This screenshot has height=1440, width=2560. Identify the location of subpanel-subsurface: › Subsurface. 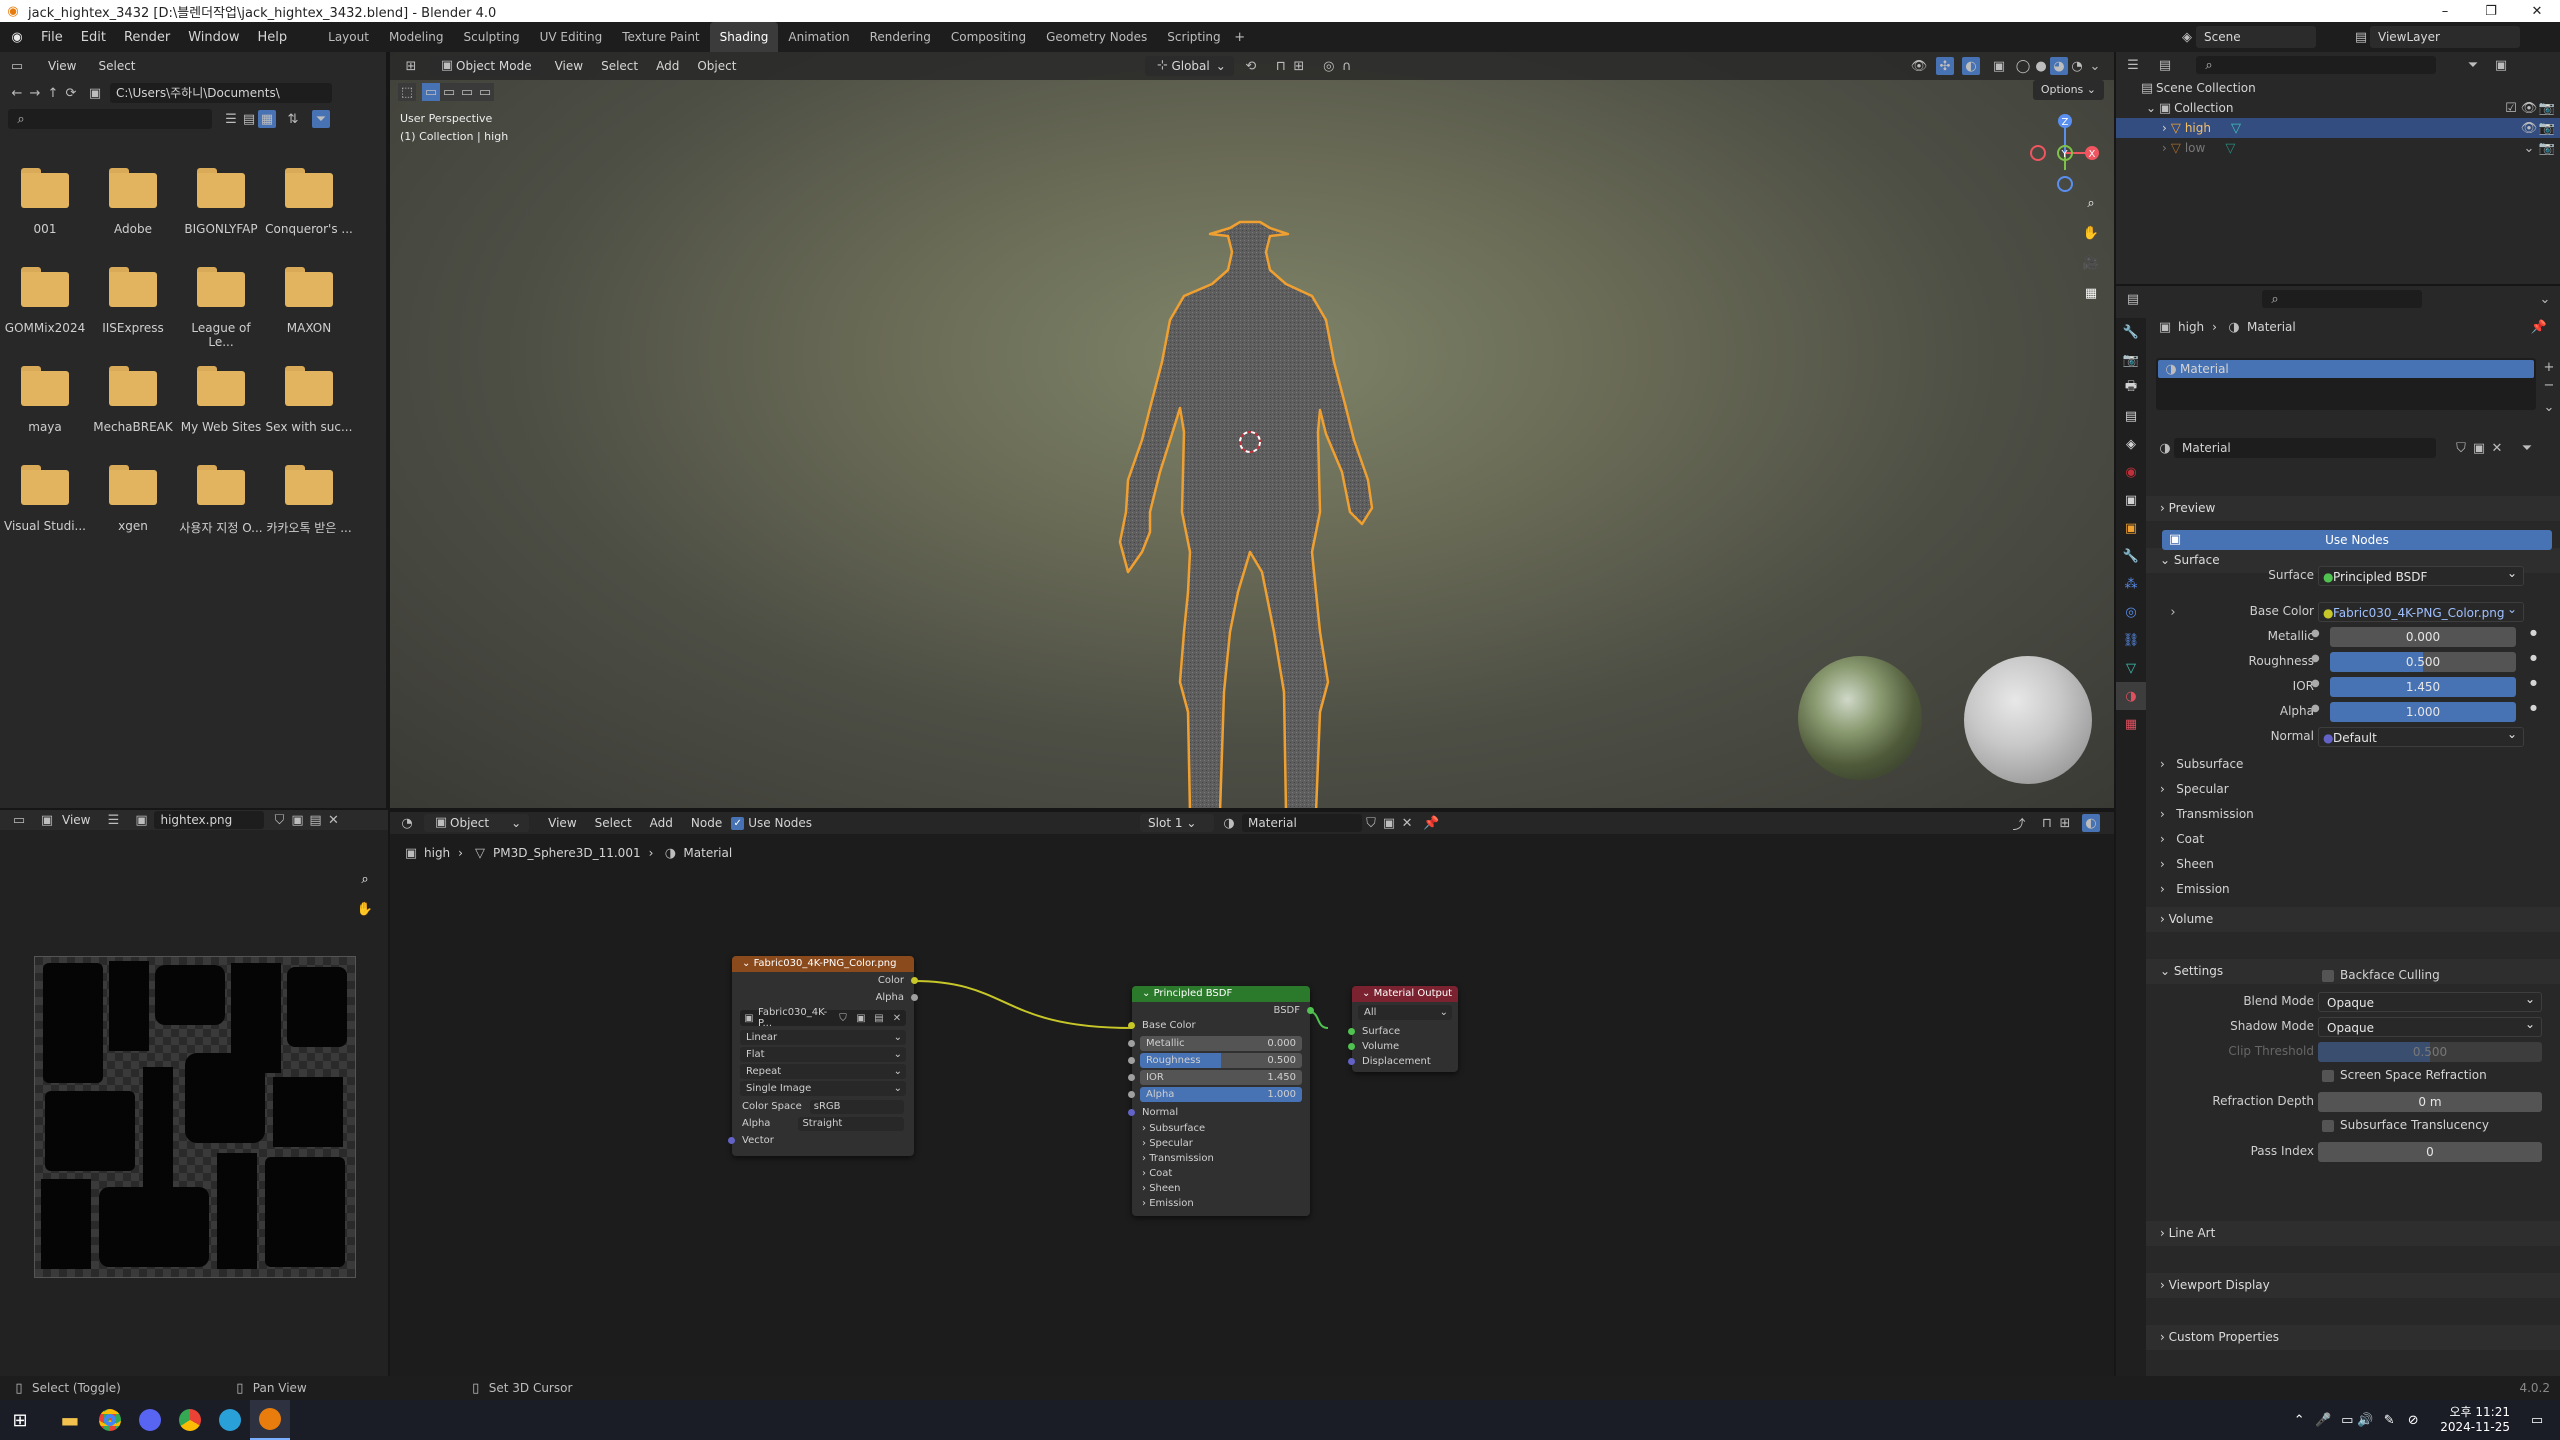
(2207, 764).